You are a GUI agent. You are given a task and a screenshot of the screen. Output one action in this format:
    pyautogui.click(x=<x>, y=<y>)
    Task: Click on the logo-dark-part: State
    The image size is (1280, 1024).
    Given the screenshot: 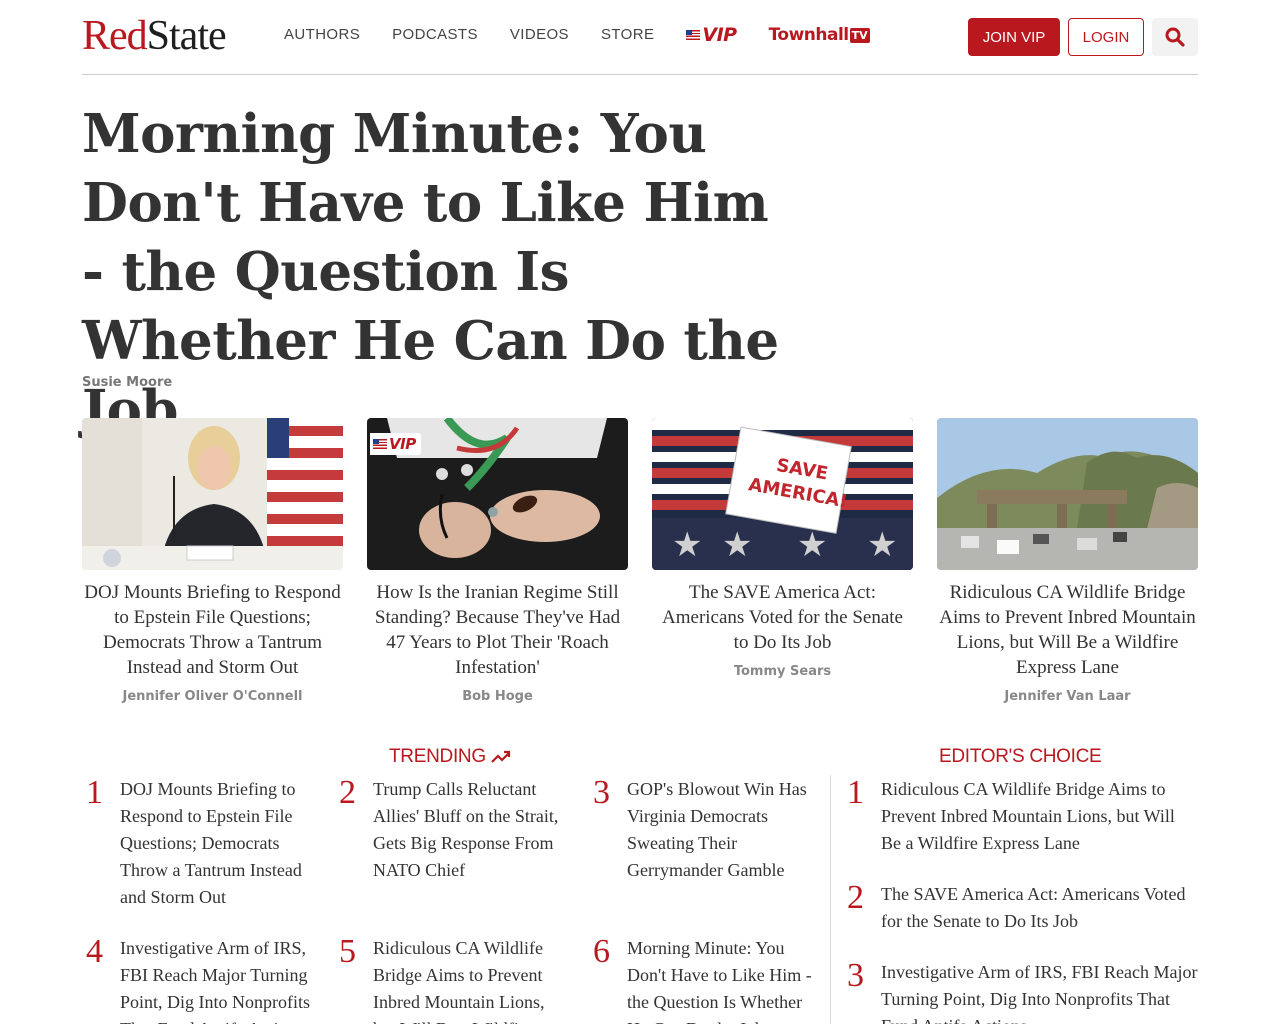 What is the action you would take?
    pyautogui.click(x=186, y=36)
    